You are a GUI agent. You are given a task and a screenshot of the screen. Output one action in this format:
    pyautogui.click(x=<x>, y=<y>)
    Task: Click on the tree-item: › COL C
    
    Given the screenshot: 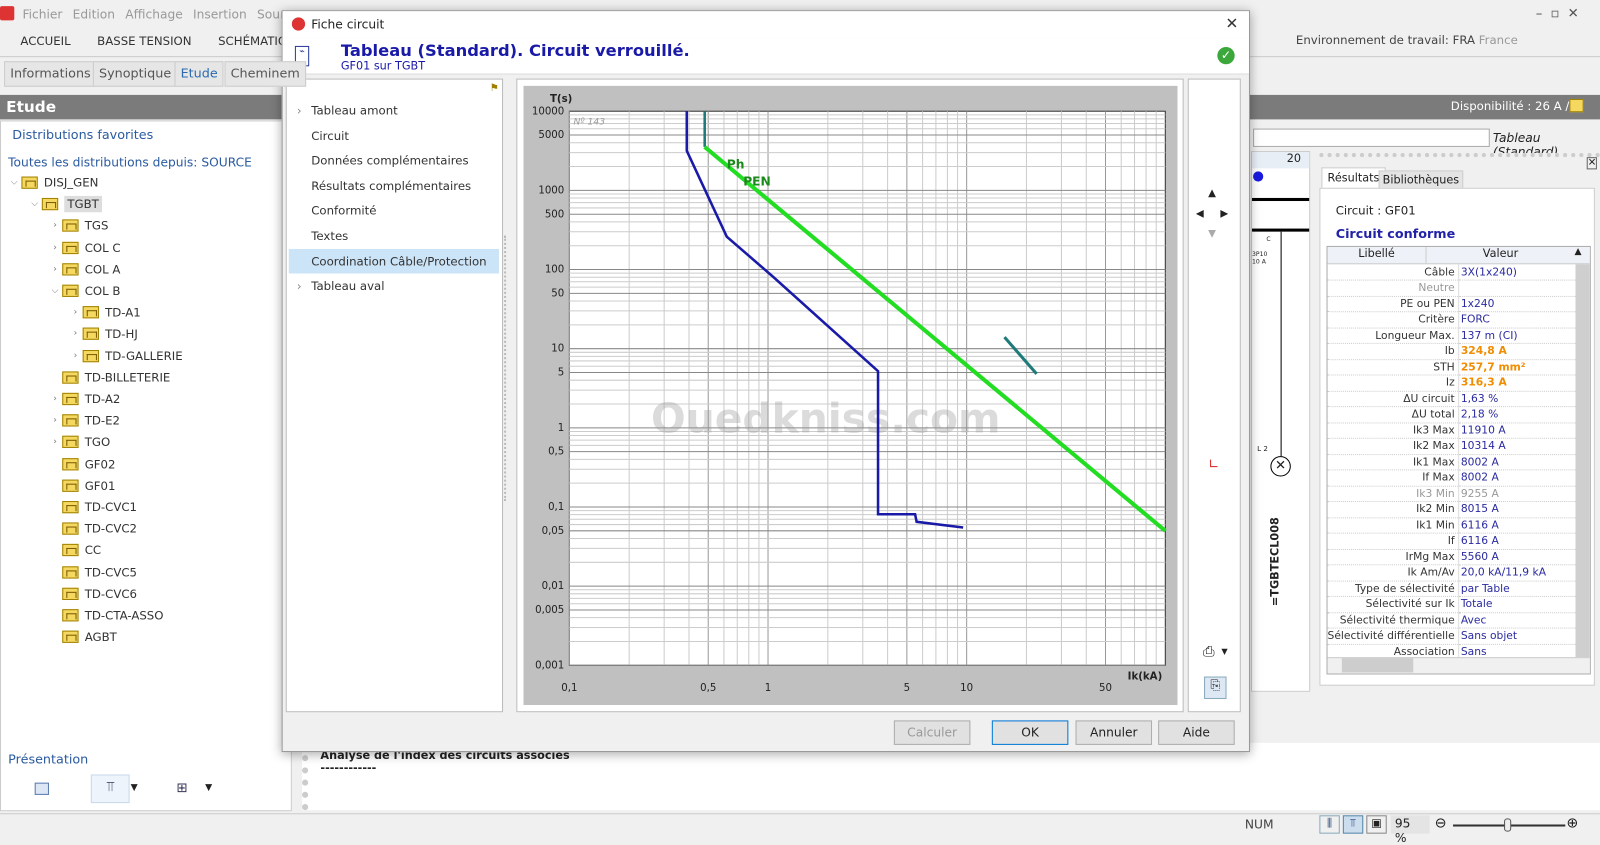 What is the action you would take?
    pyautogui.click(x=84, y=247)
    